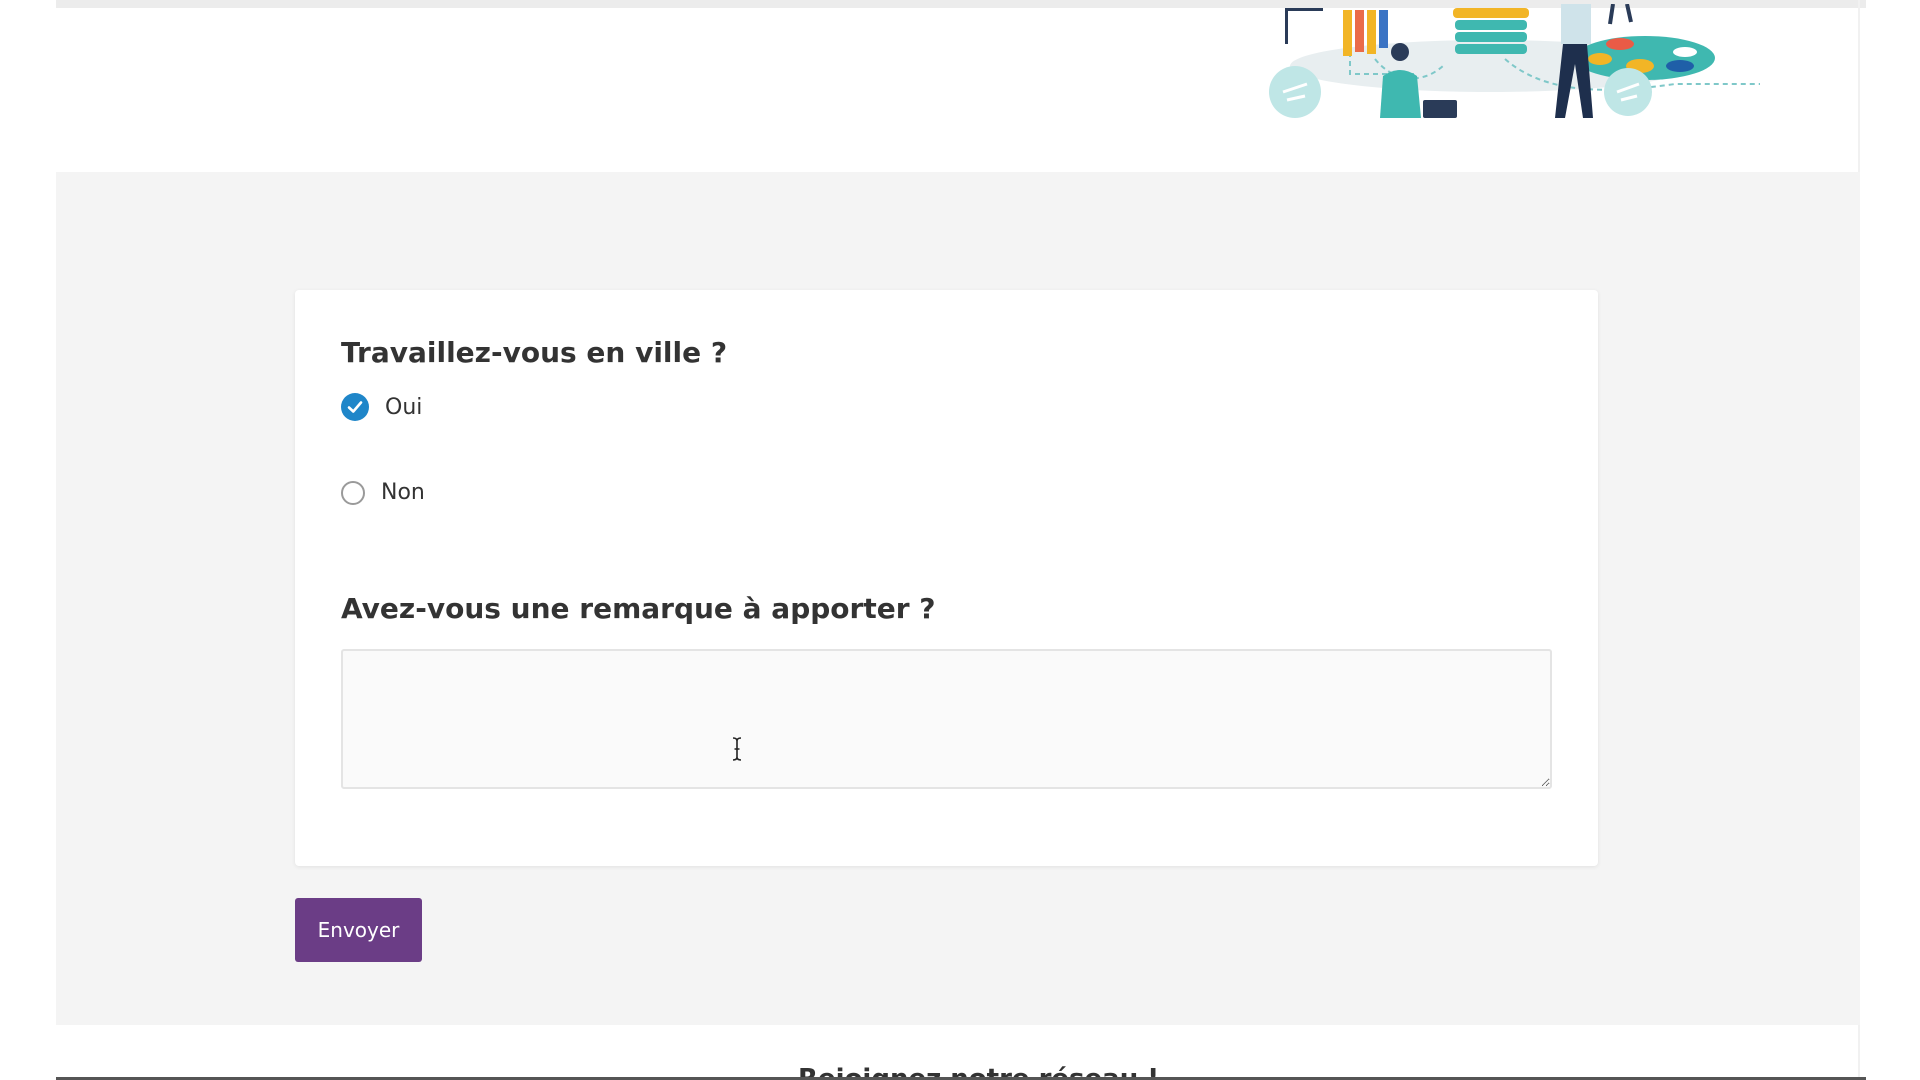 The image size is (1920, 1080). I want to click on submit-button: Envoyer, so click(358, 930).